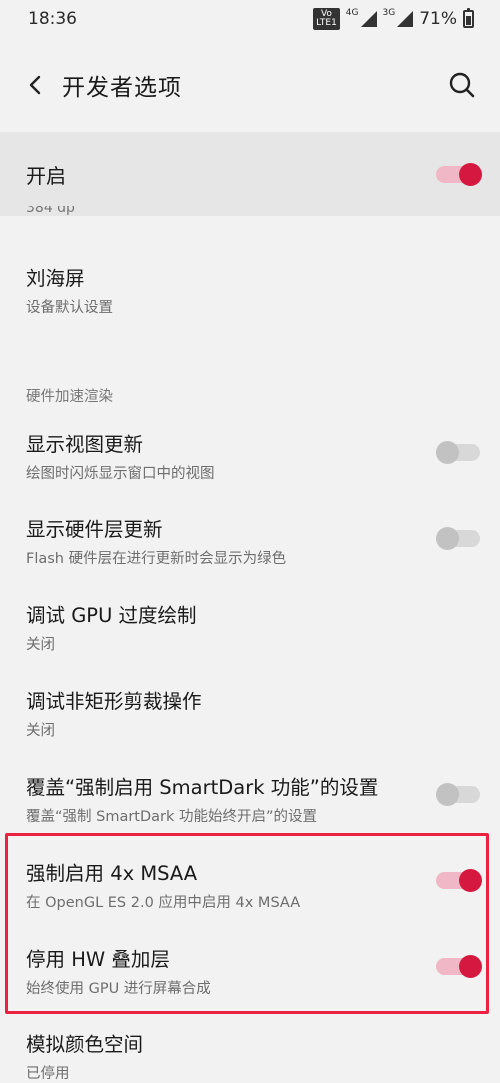 This screenshot has width=500, height=1083. What do you see at coordinates (172, 817) in the screenshot?
I see `setting-subtitle: 覆盖“强制 SmartDark 功能始终开启”的设置` at bounding box center [172, 817].